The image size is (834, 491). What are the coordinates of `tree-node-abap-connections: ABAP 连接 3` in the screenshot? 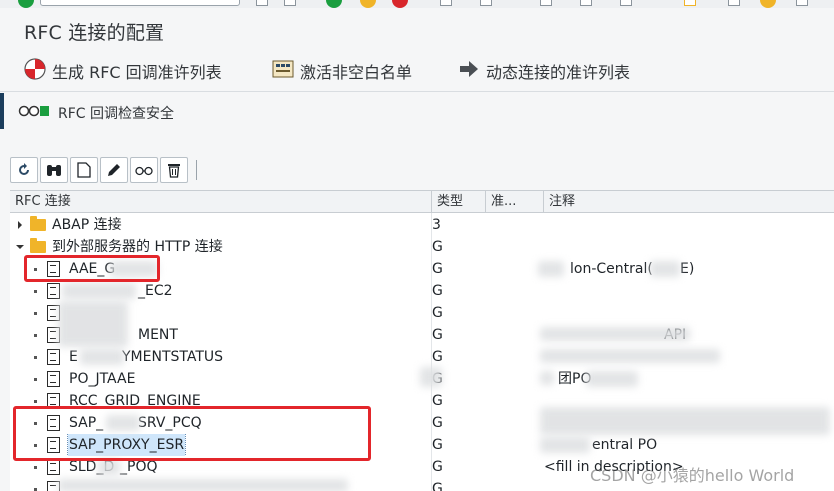 It's located at (422, 225).